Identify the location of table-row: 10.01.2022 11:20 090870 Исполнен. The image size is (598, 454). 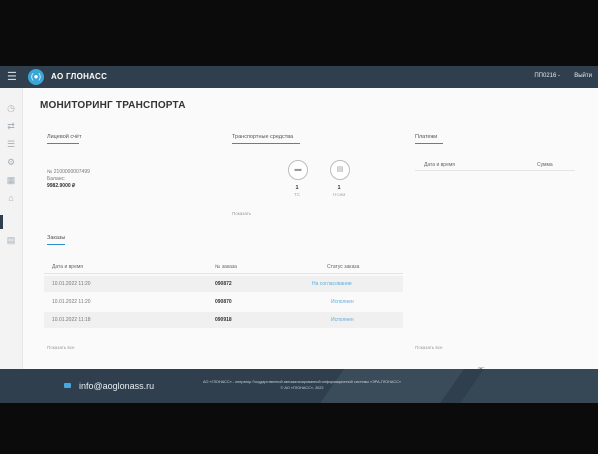
(223, 302).